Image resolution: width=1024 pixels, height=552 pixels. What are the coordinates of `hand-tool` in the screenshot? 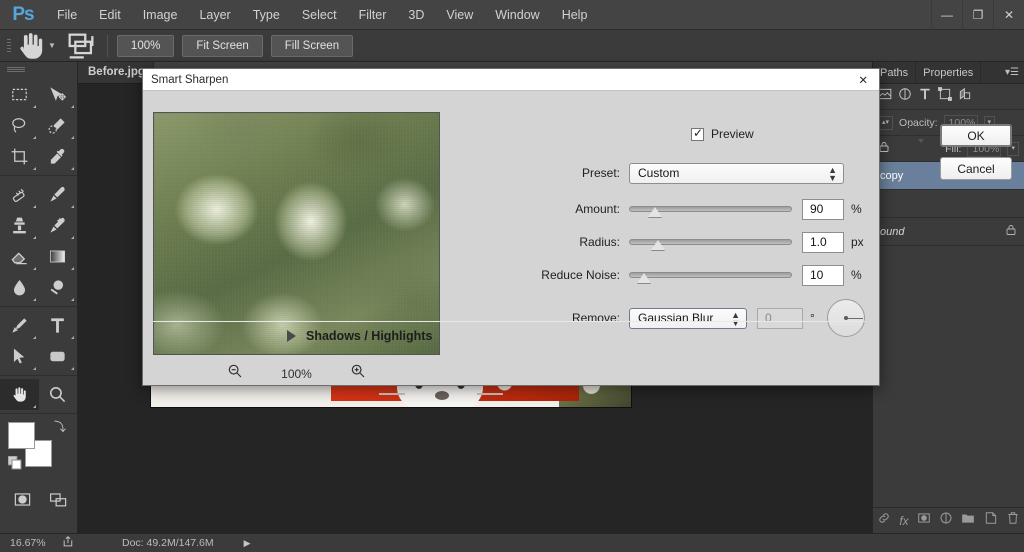 It's located at (19, 394).